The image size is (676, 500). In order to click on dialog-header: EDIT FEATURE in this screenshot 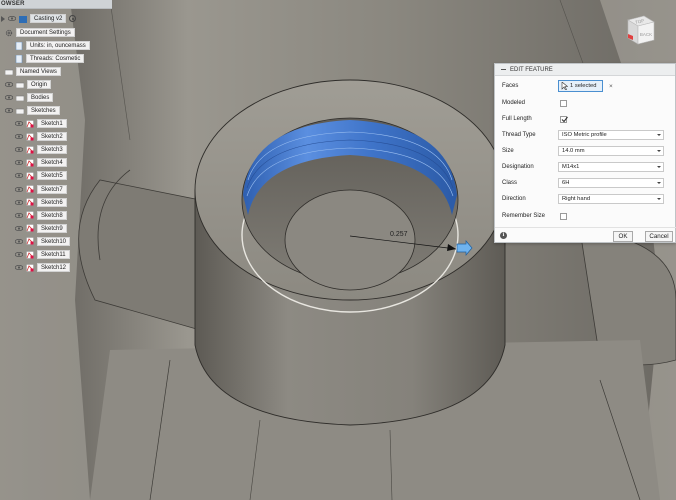, I will do `click(585, 70)`.